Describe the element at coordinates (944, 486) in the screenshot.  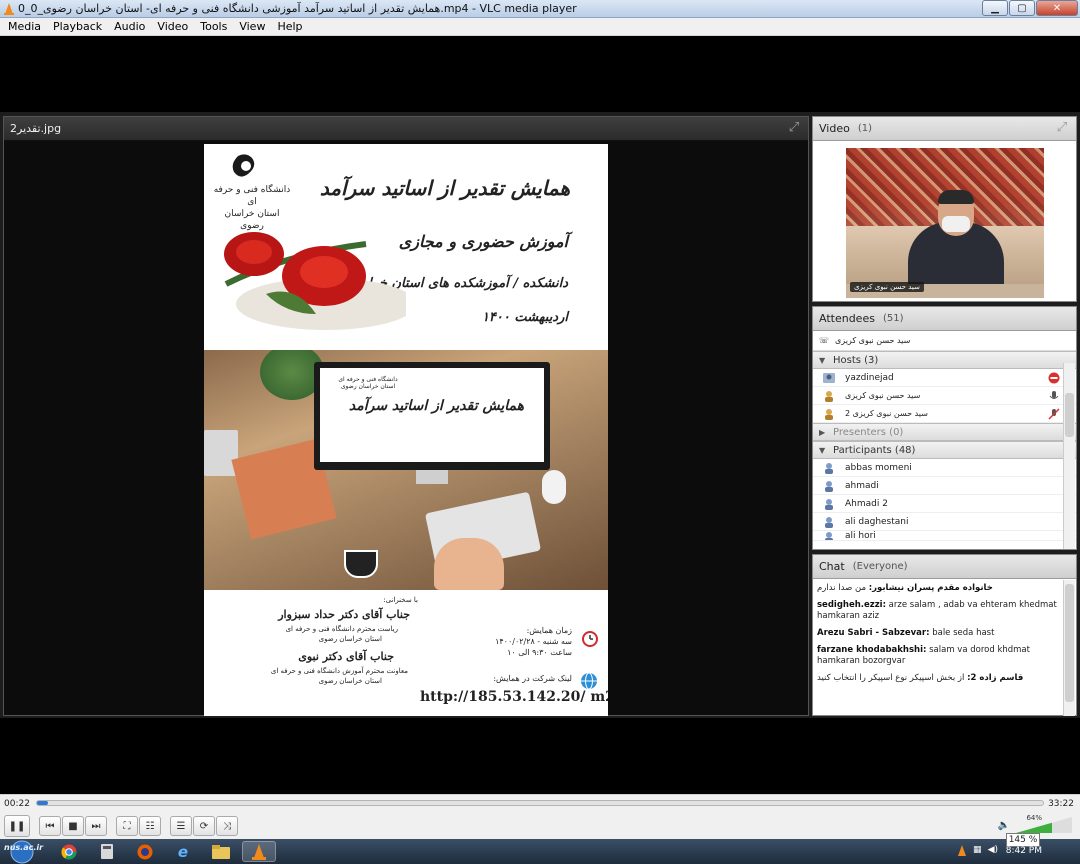
I see `attendee-row: ahmadi` at that location.